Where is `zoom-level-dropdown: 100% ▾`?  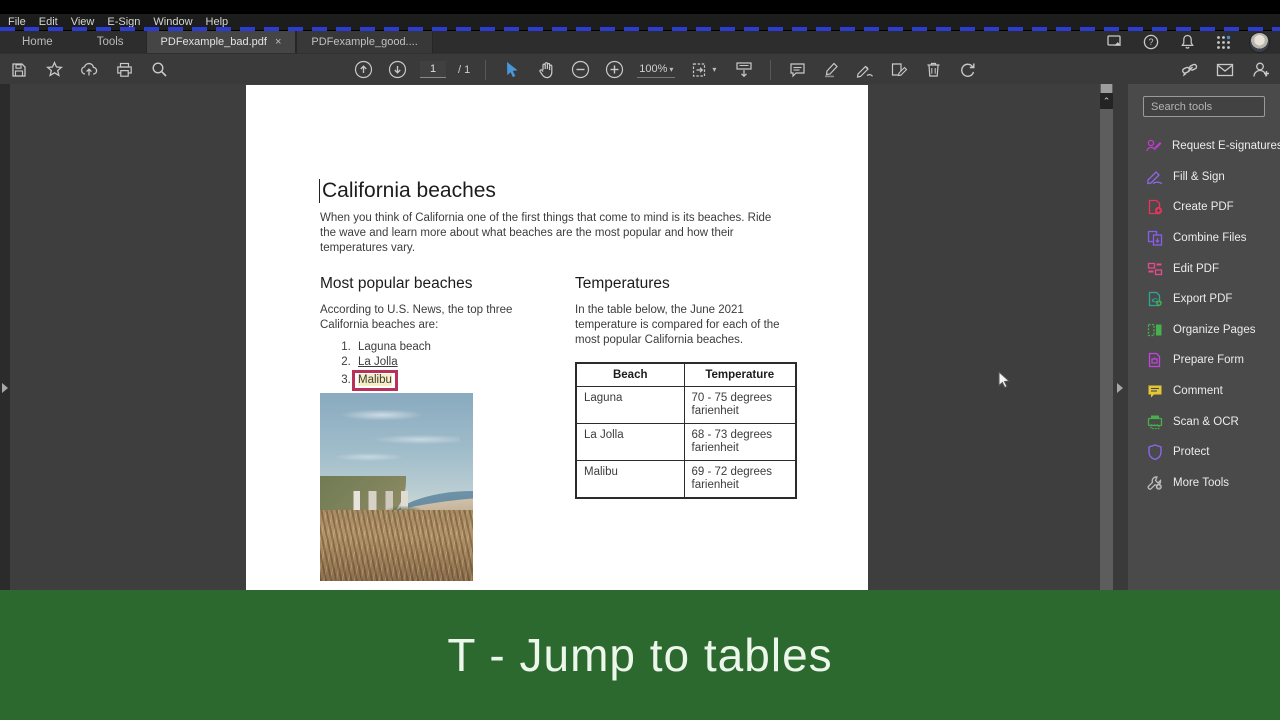
zoom-level-dropdown: 100% ▾ is located at coordinates (656, 69).